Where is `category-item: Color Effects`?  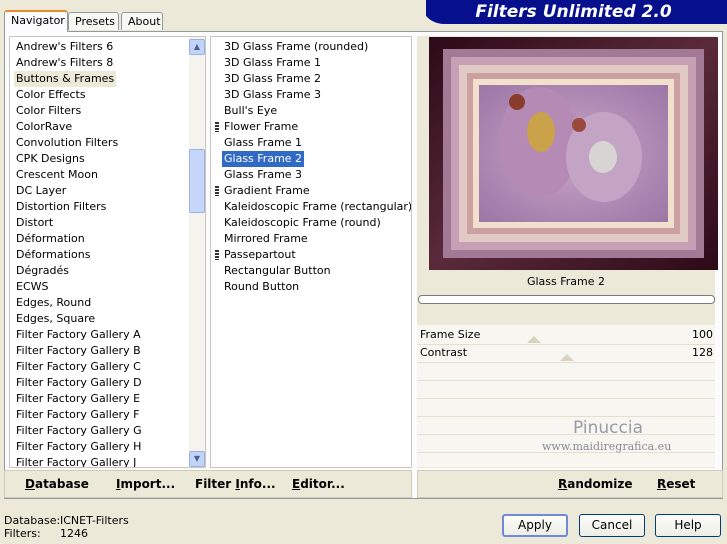
category-item: Color Effects is located at coordinates (51, 95).